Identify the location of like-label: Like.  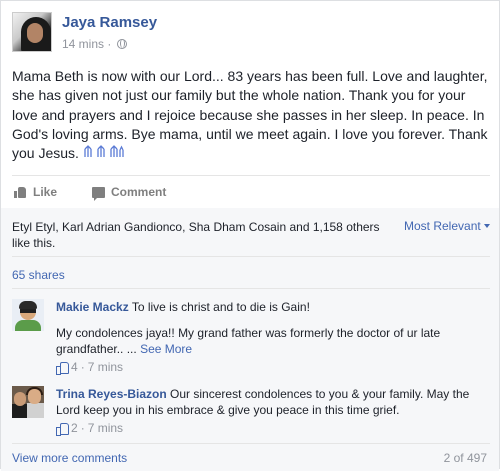
(45, 192).